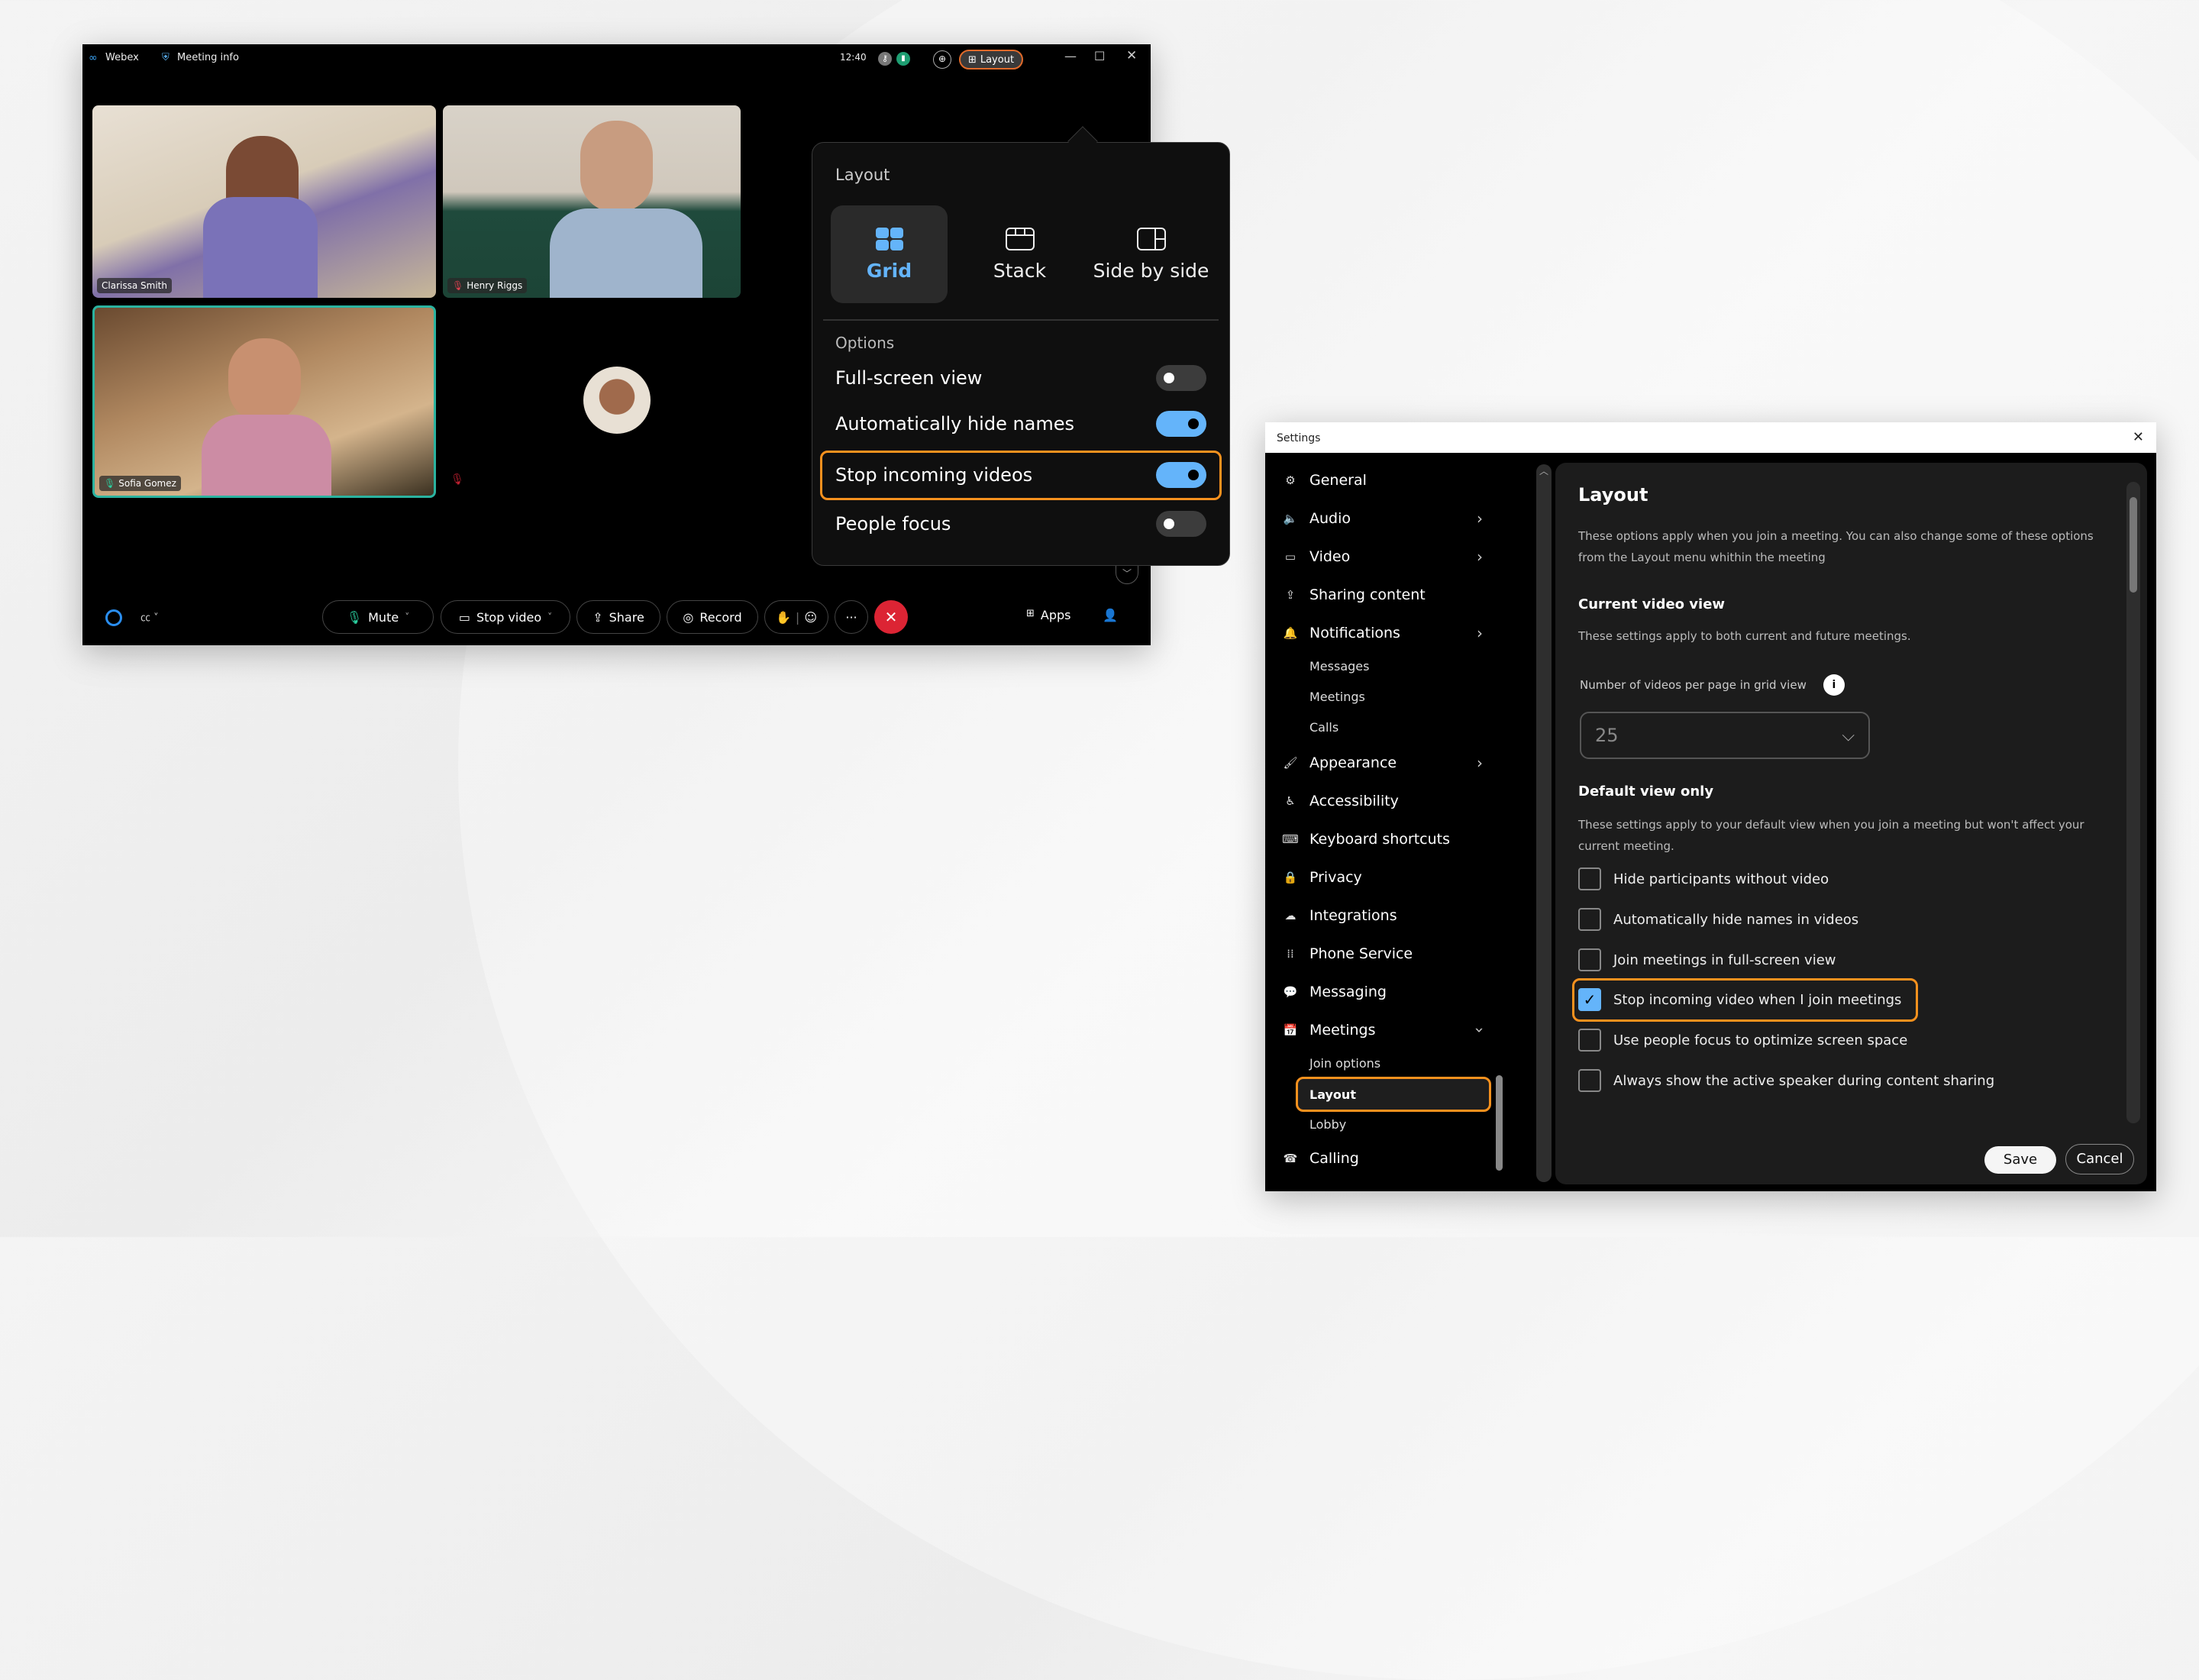 This screenshot has height=1680, width=2199. What do you see at coordinates (2133, 545) in the screenshot?
I see `content-scrollbar-thumb` at bounding box center [2133, 545].